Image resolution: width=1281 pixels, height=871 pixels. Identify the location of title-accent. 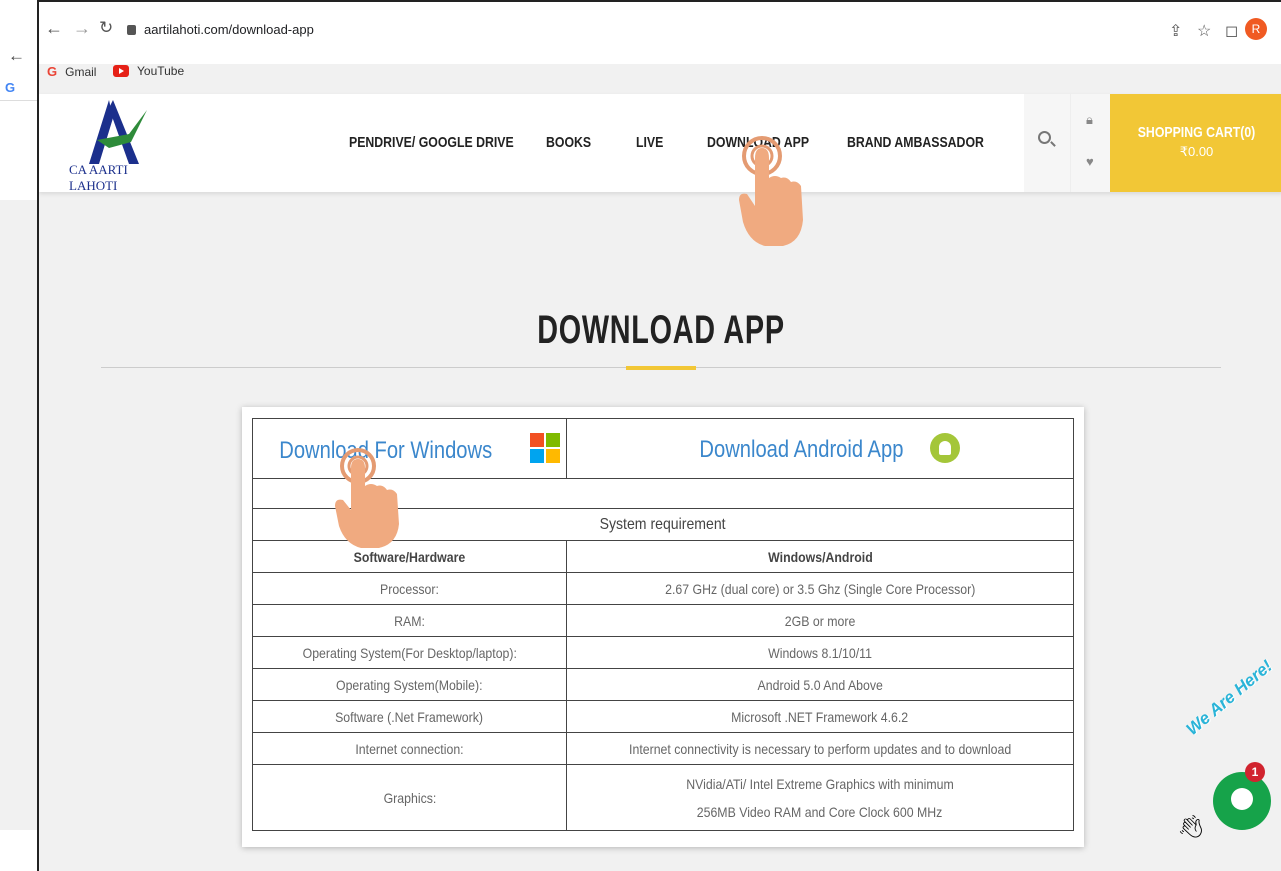
(661, 368).